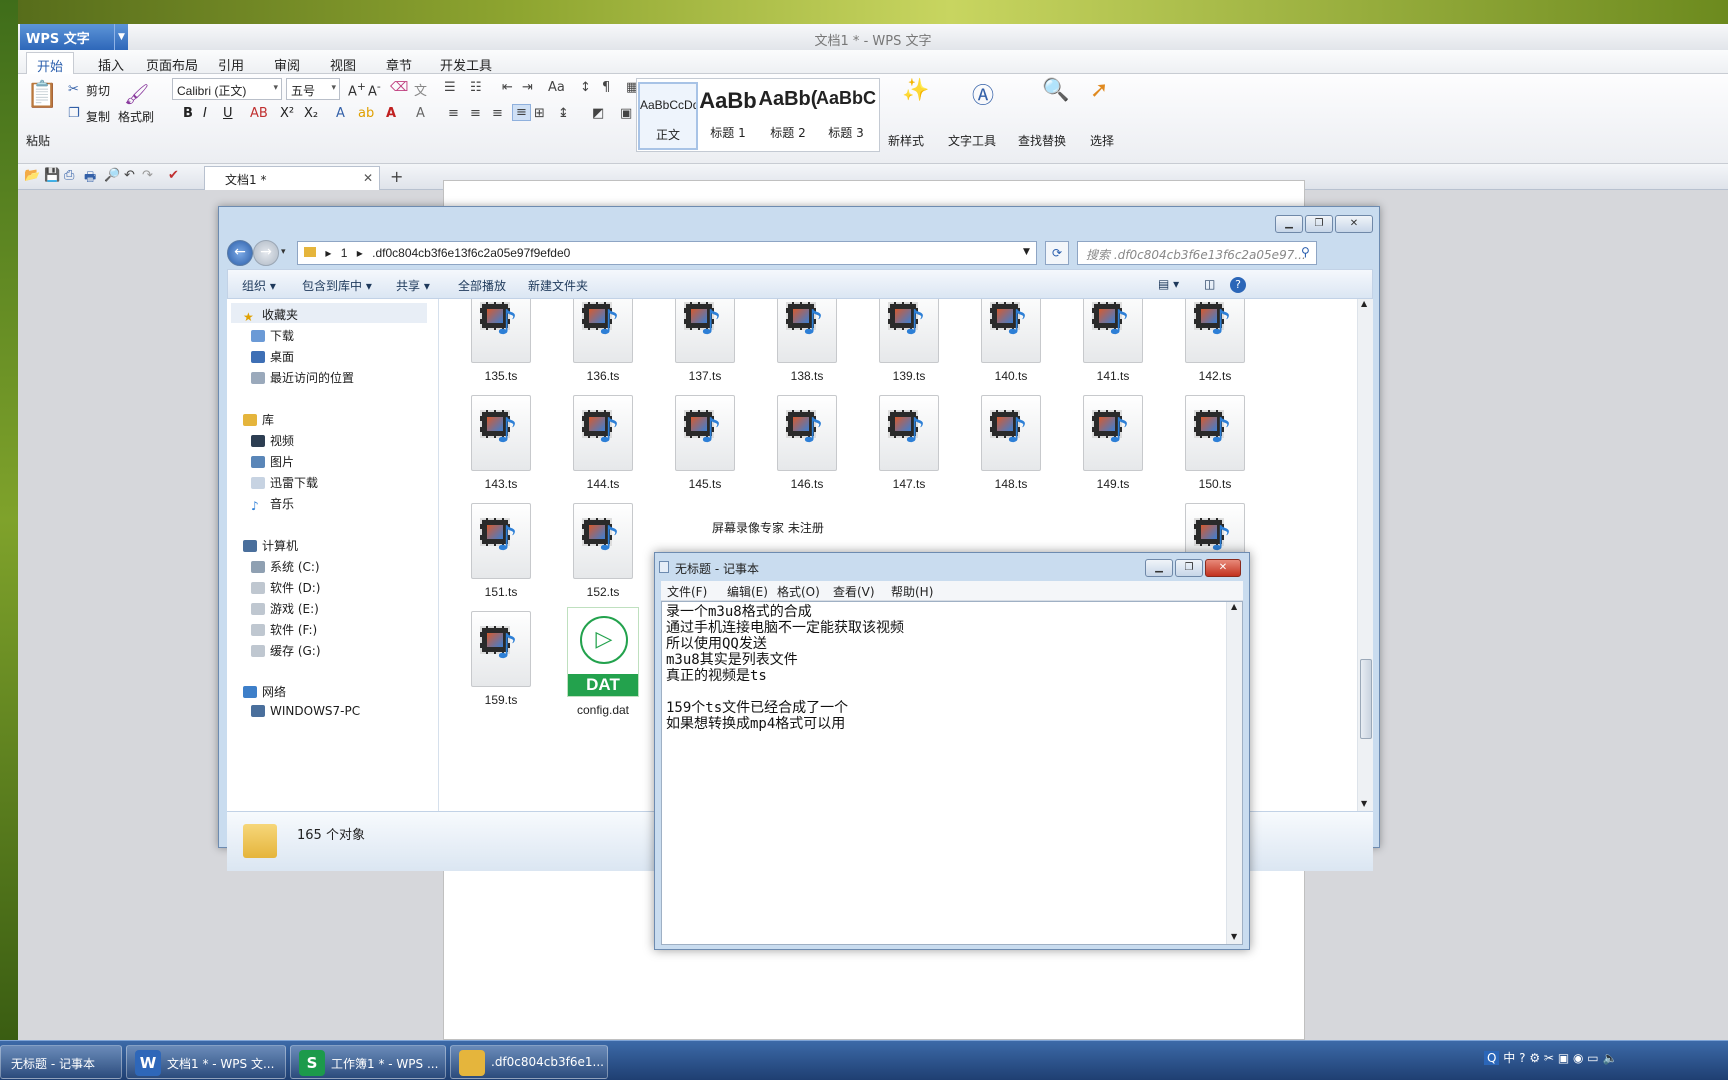  I want to click on increase-indent-icon: ⇥, so click(527, 87).